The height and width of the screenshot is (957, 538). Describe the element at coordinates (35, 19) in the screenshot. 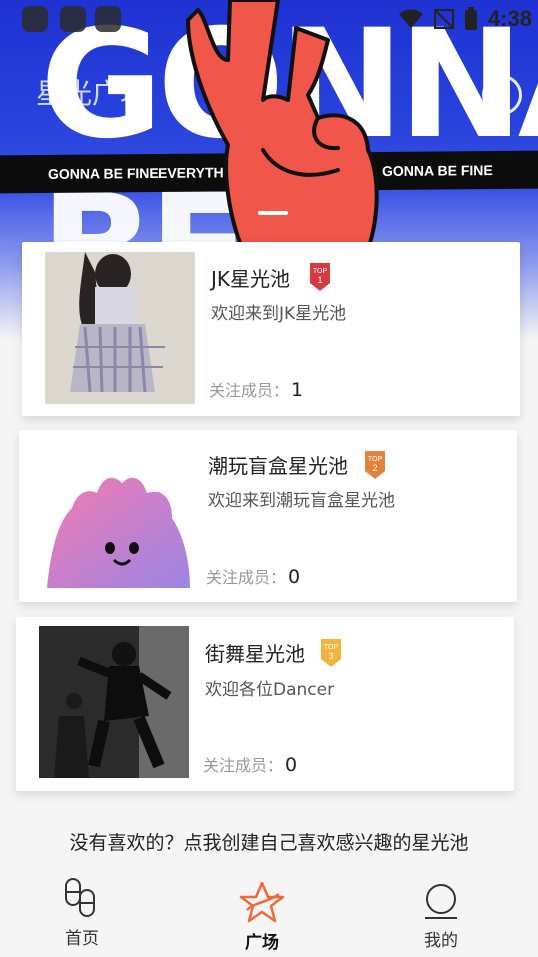

I see `app-notification-icon` at that location.